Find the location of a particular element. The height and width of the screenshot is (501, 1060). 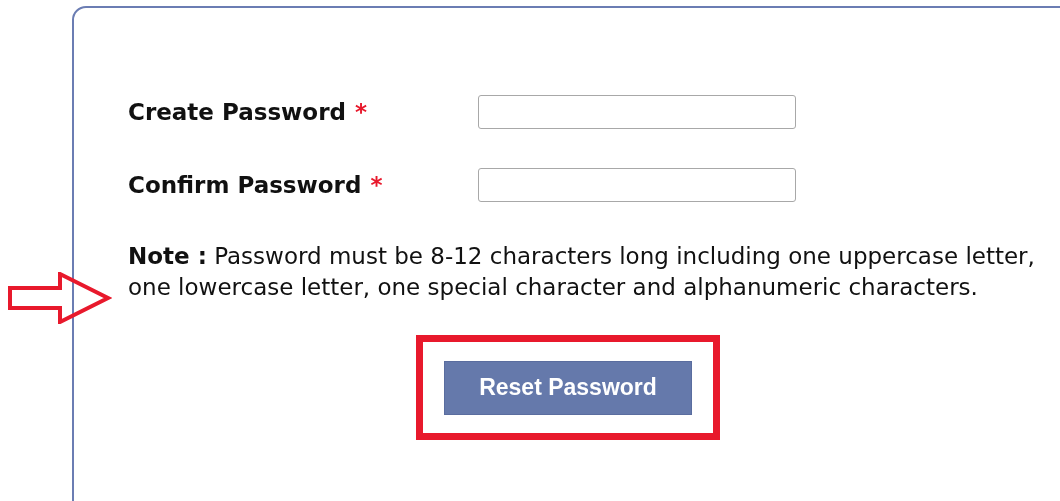

field-label: Confirm Password is located at coordinates (245, 185).